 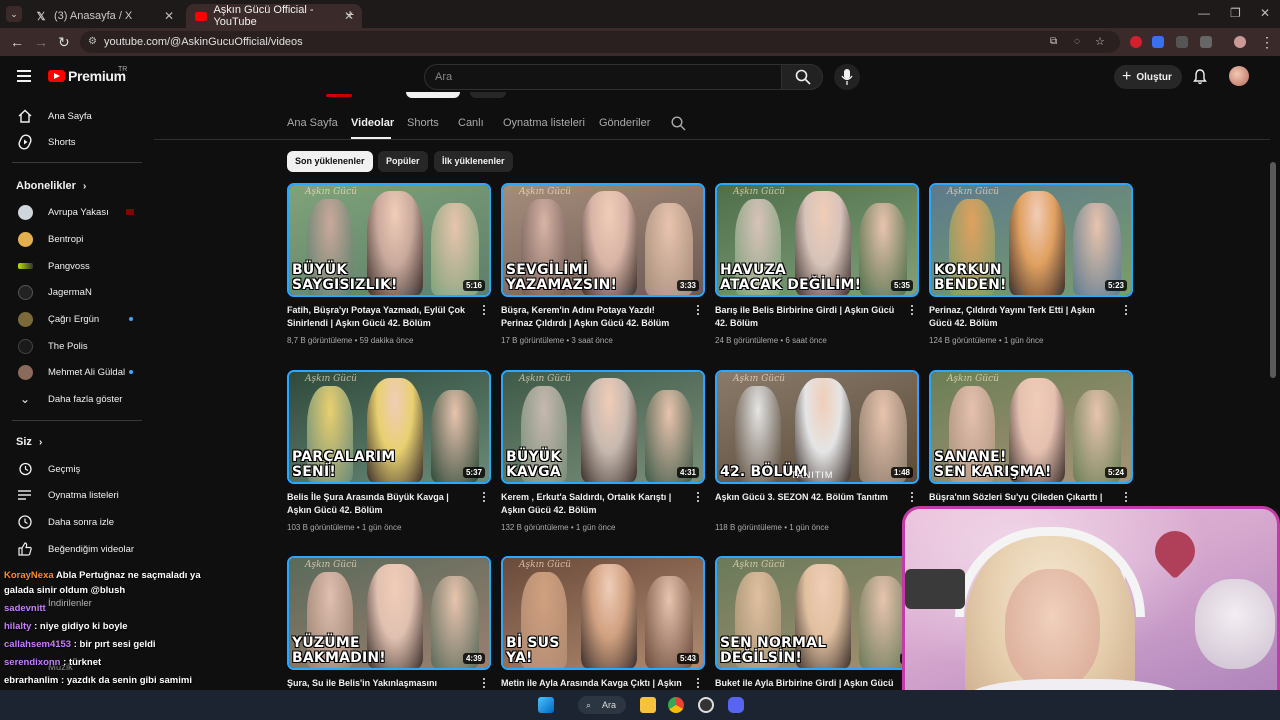 What do you see at coordinates (1239, 76) in the screenshot?
I see `account-avatar` at bounding box center [1239, 76].